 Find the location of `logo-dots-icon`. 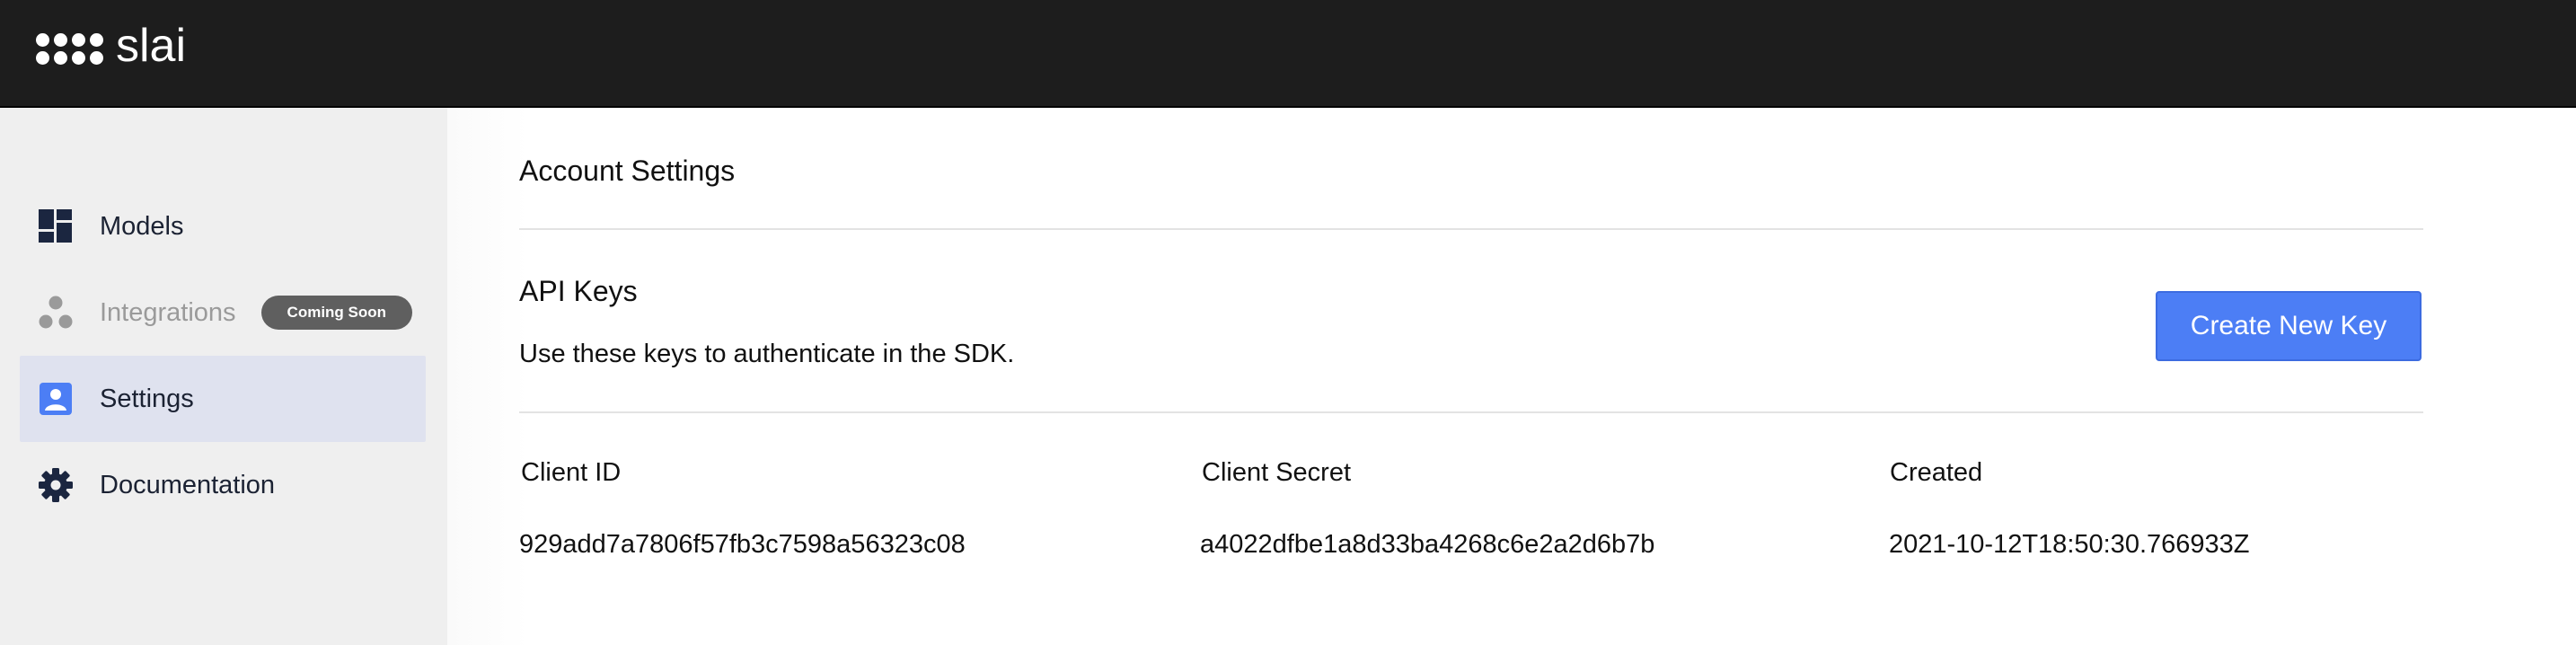

logo-dots-icon is located at coordinates (69, 49).